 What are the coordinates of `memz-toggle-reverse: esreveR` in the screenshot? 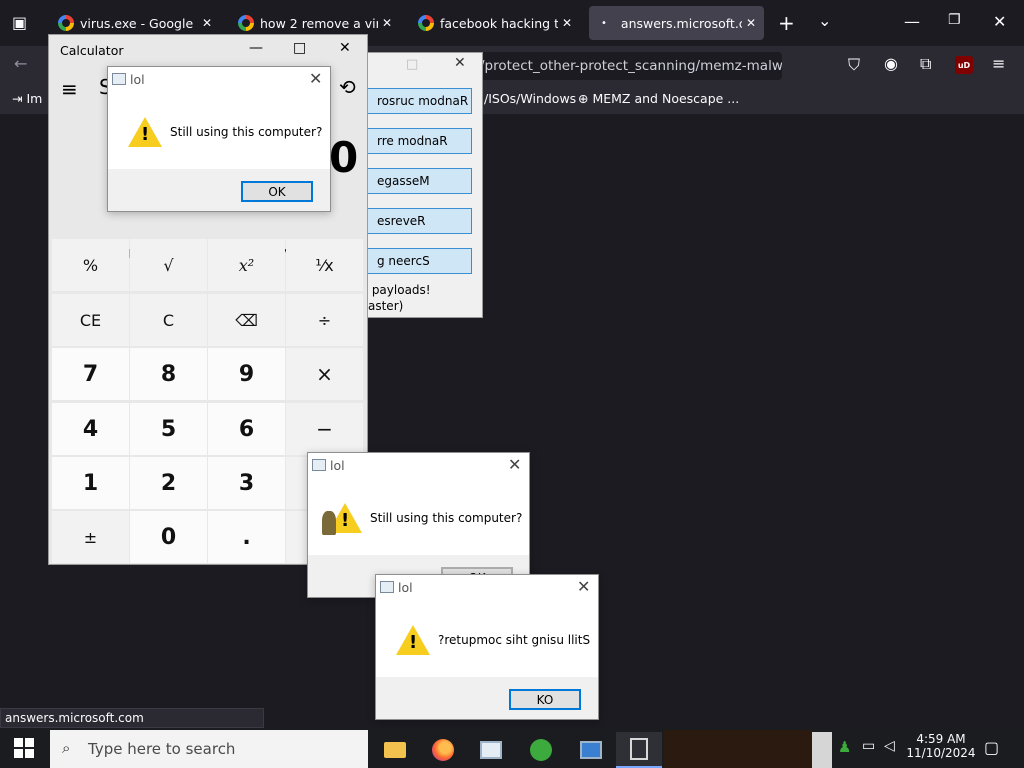 It's located at (419, 221).